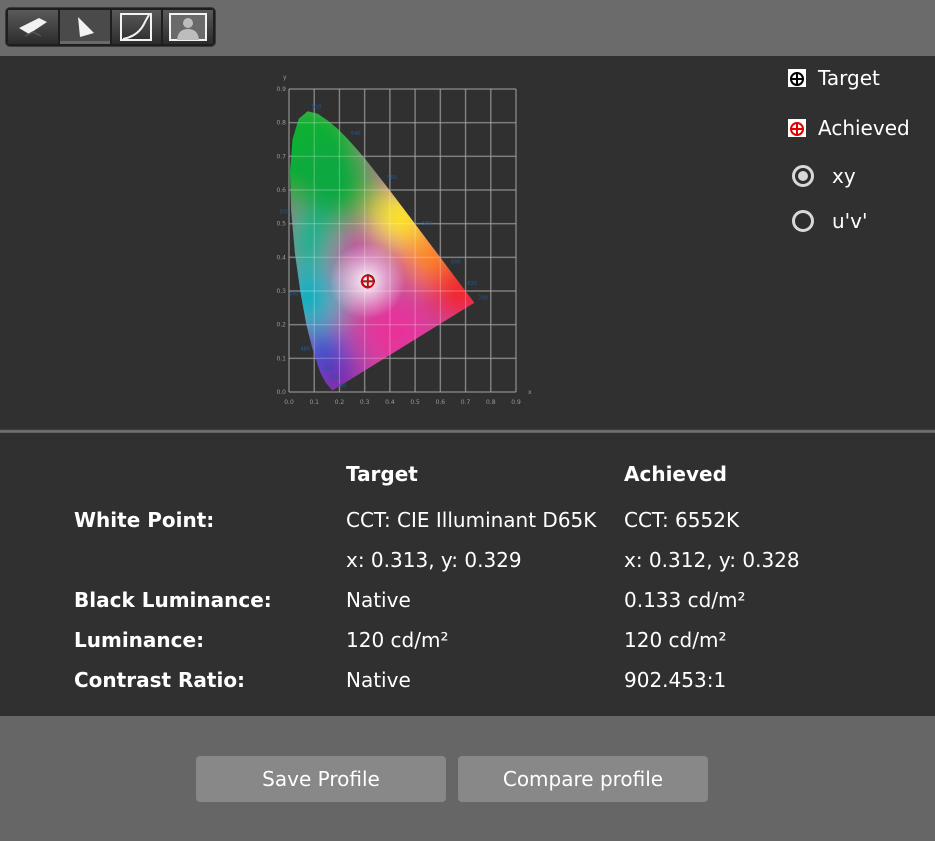  Describe the element at coordinates (139, 640) in the screenshot. I see `row-label-luminance: Luminance:` at that location.